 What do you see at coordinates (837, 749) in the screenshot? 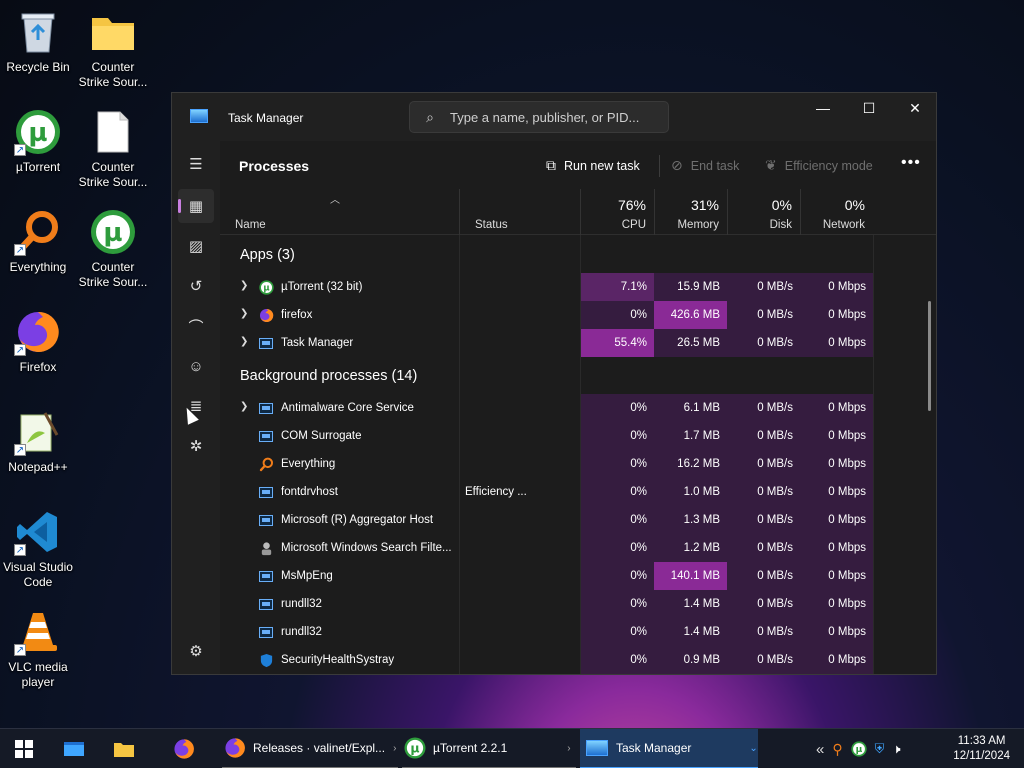
I see `everything-tray-icon: ⚲` at bounding box center [837, 749].